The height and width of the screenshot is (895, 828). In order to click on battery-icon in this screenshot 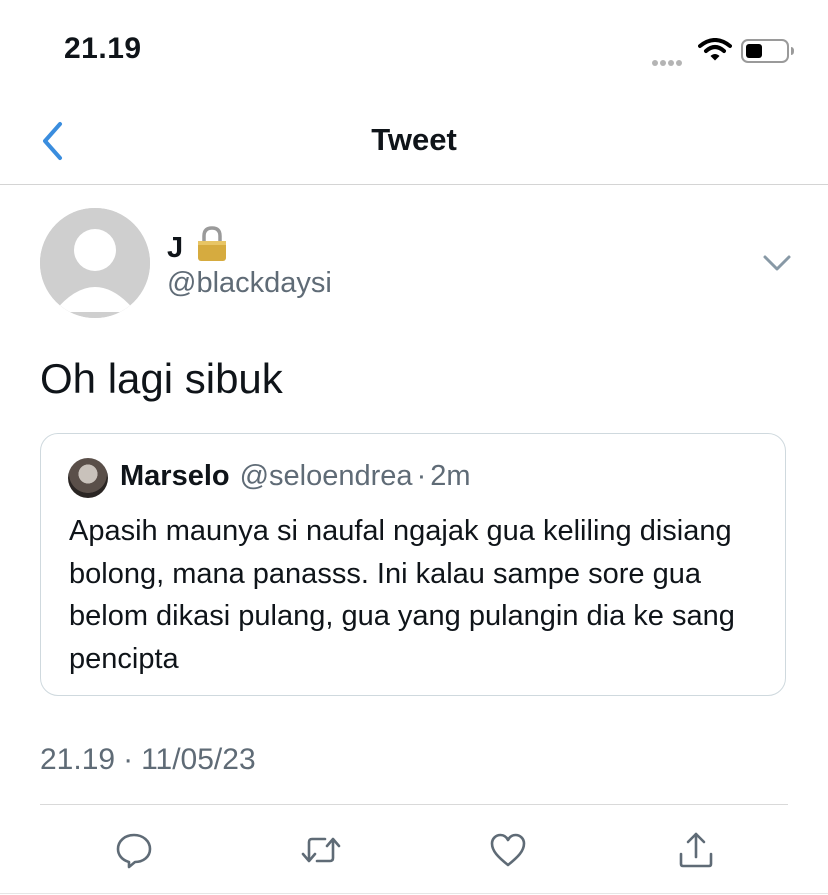, I will do `click(768, 53)`.